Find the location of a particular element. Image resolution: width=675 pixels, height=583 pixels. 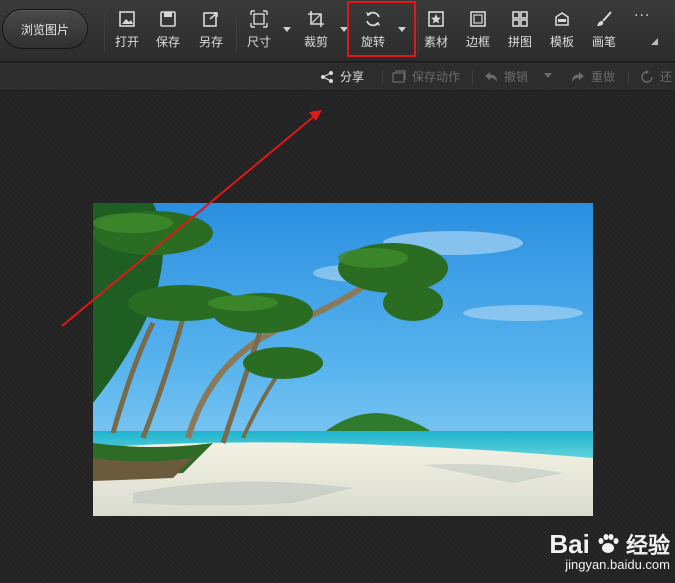

border-button: 边框 is located at coordinates (478, 32).